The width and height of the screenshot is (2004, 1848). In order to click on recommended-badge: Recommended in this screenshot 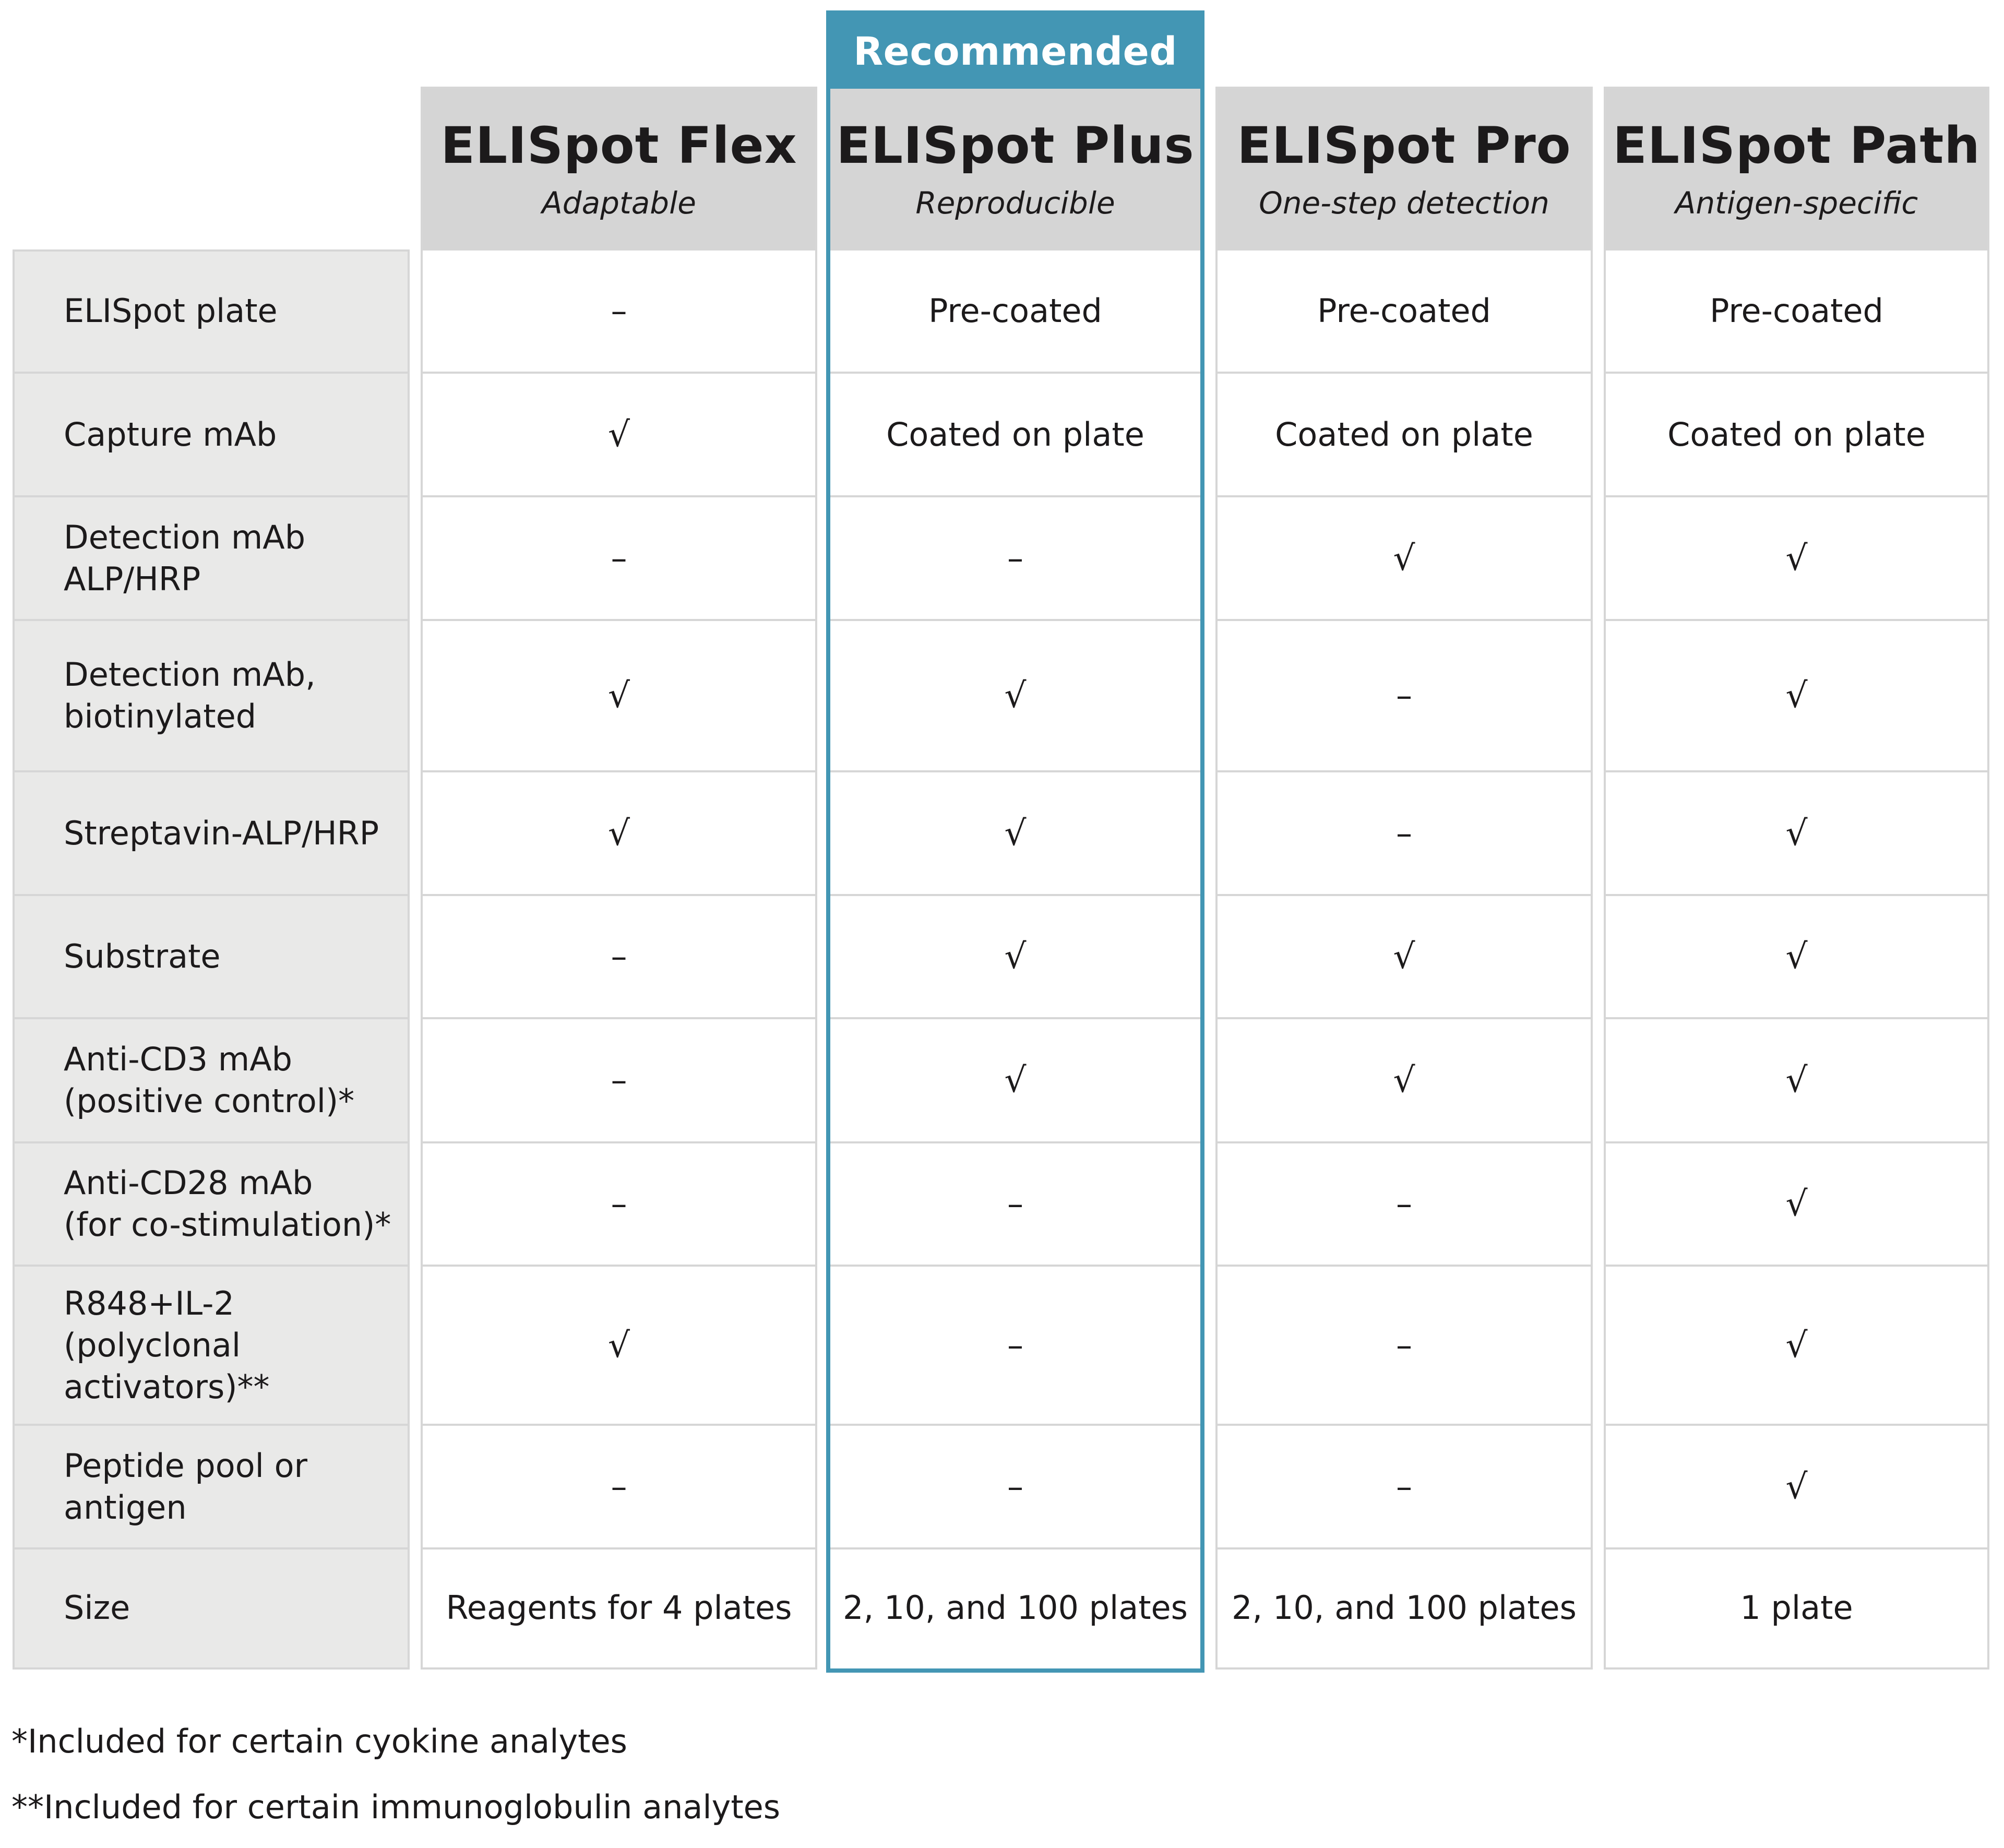, I will do `click(1015, 52)`.